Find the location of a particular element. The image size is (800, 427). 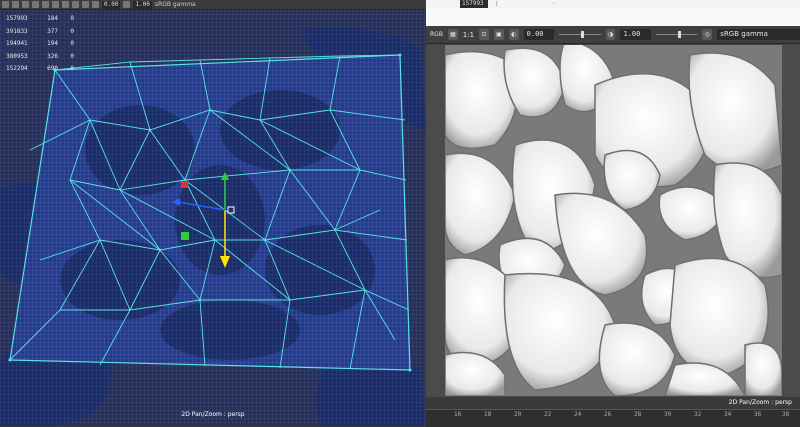

gamma-slider is located at coordinates (677, 34).